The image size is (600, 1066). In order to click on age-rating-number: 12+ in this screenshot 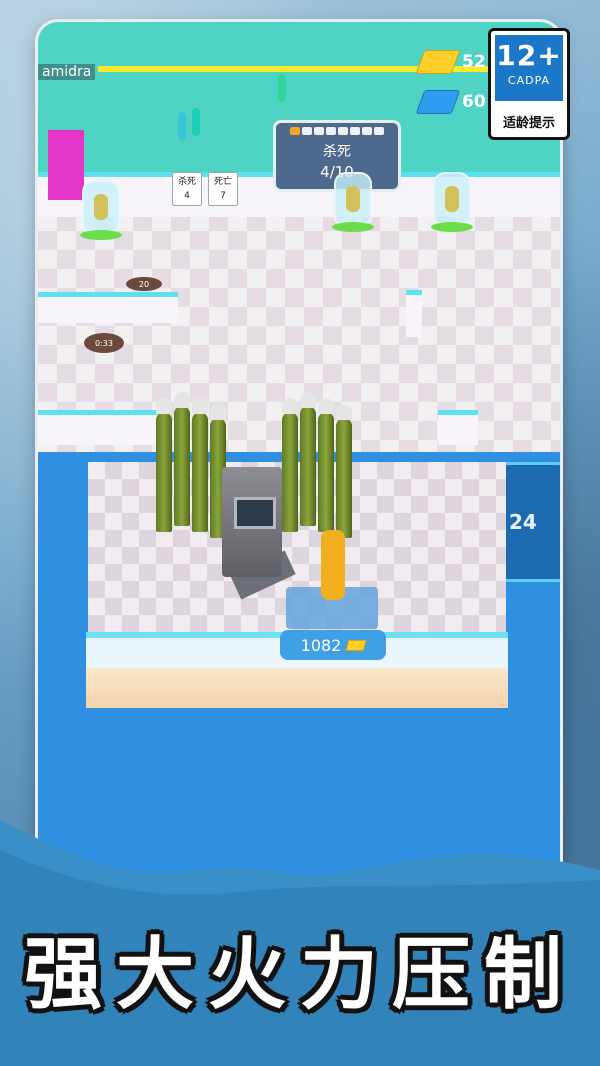, I will do `click(529, 55)`.